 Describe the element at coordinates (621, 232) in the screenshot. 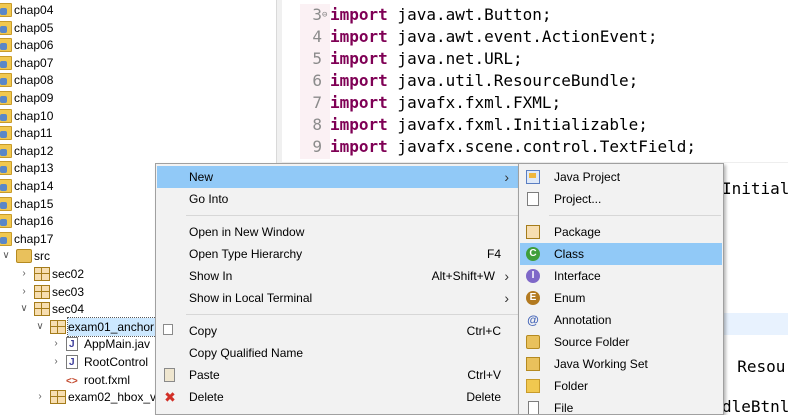

I see `new-submenu-item-package: Package` at that location.